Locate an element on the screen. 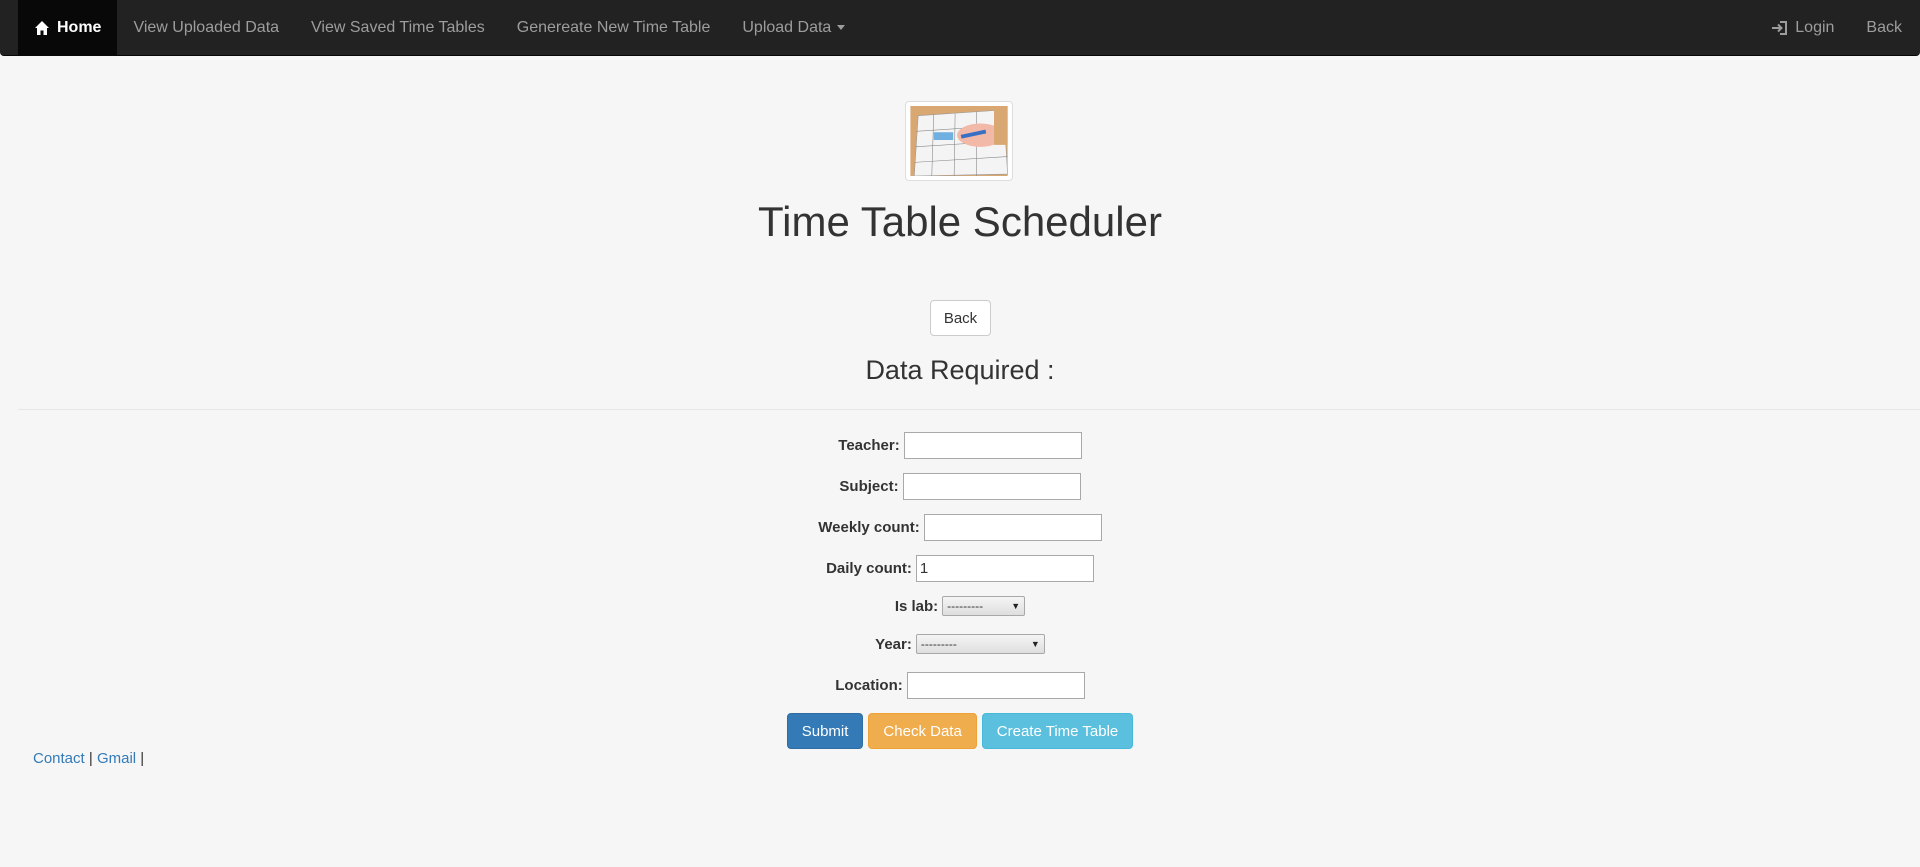 The width and height of the screenshot is (1920, 867). gmail-link: Gmail is located at coordinates (116, 758).